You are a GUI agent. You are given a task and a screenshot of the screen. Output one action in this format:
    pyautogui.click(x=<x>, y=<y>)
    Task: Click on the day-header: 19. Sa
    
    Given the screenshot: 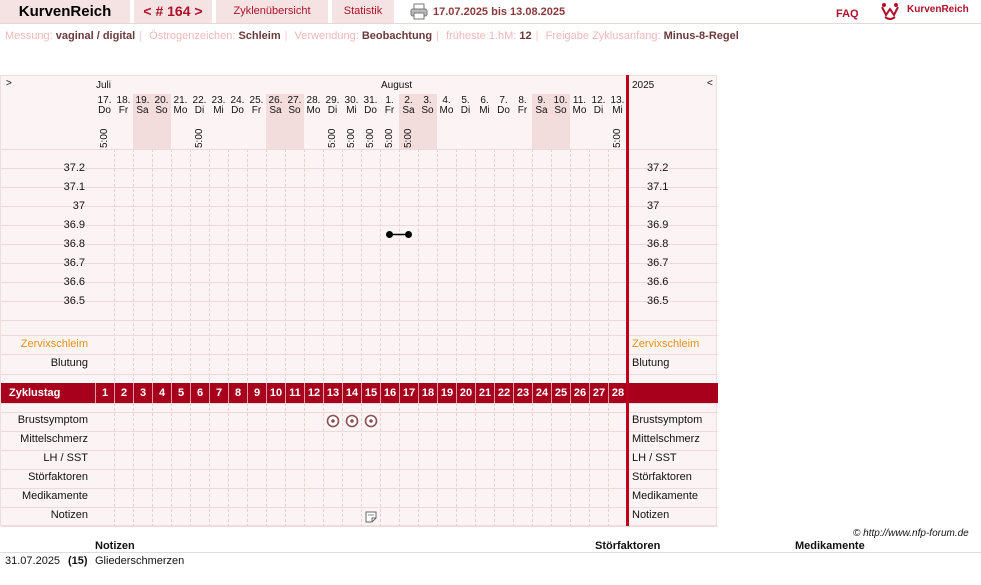 What is the action you would take?
    pyautogui.click(x=142, y=106)
    